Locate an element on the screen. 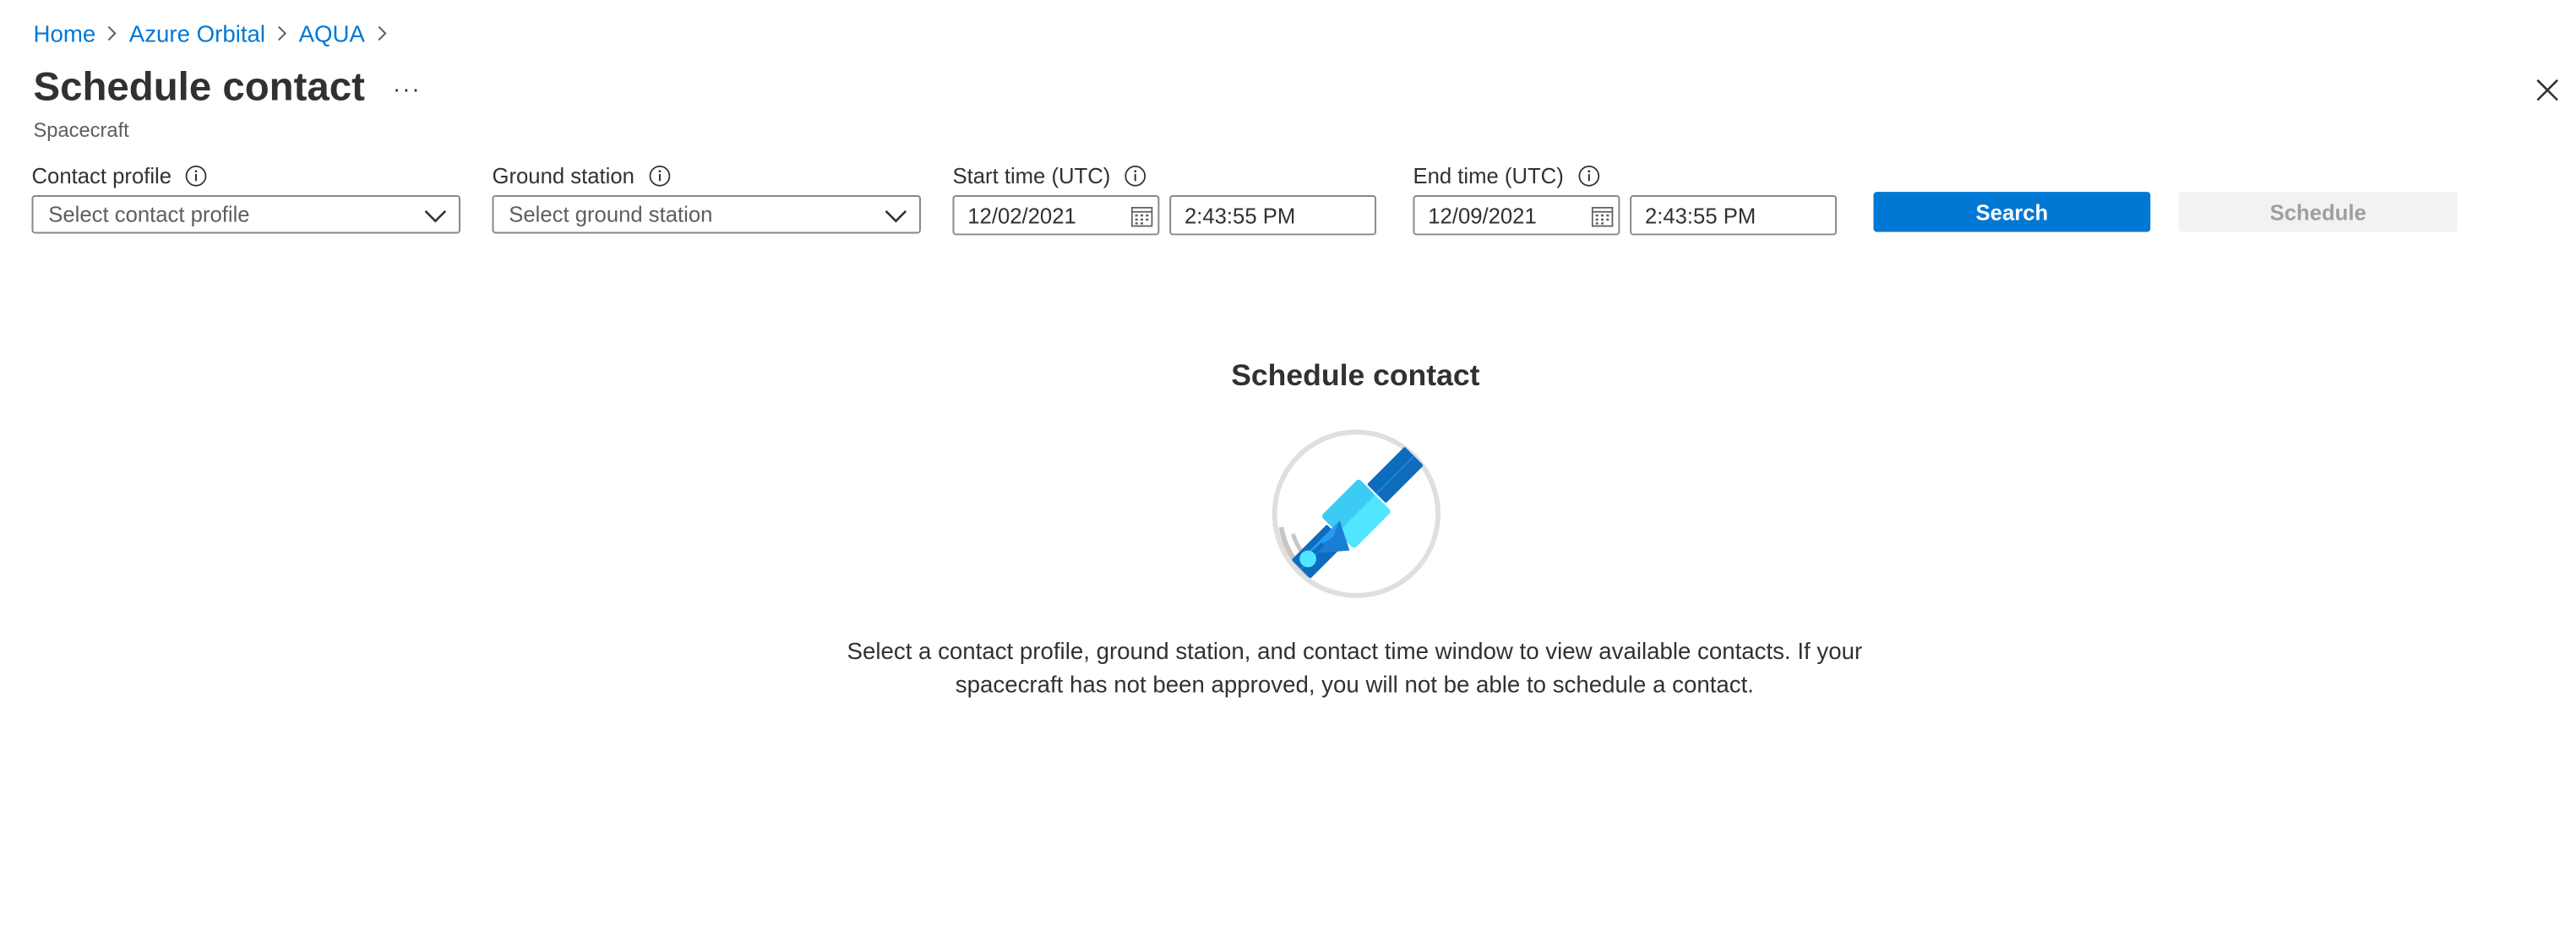 The image size is (2576, 931). contact-profile-dropdown: Select contact profile is located at coordinates (245, 214).